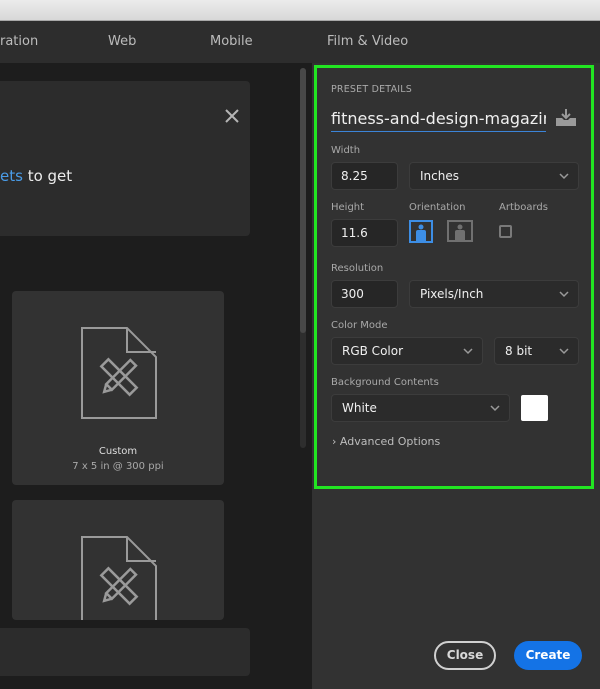 The width and height of the screenshot is (600, 689). What do you see at coordinates (536, 351) in the screenshot?
I see `bit-depth-select: 8 bit` at bounding box center [536, 351].